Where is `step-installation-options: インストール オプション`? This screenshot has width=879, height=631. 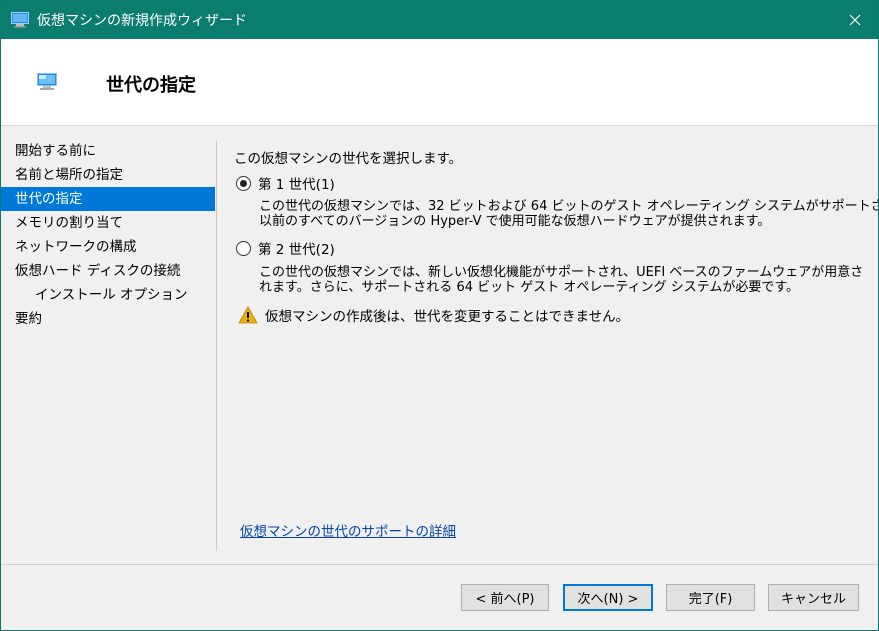 step-installation-options: インストール オプション is located at coordinates (108, 295).